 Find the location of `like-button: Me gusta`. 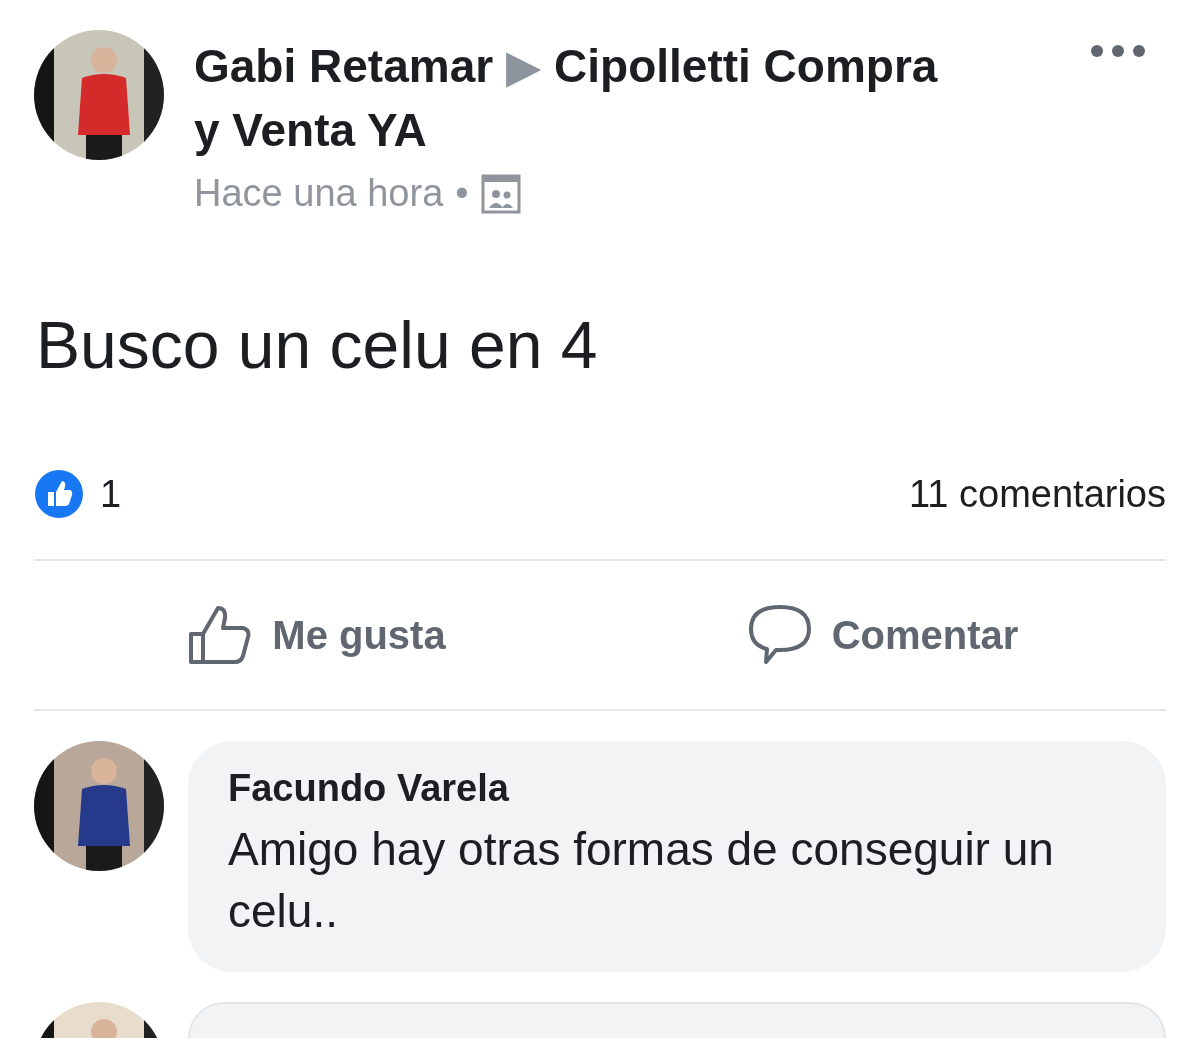

like-button: Me gusta is located at coordinates (317, 635).